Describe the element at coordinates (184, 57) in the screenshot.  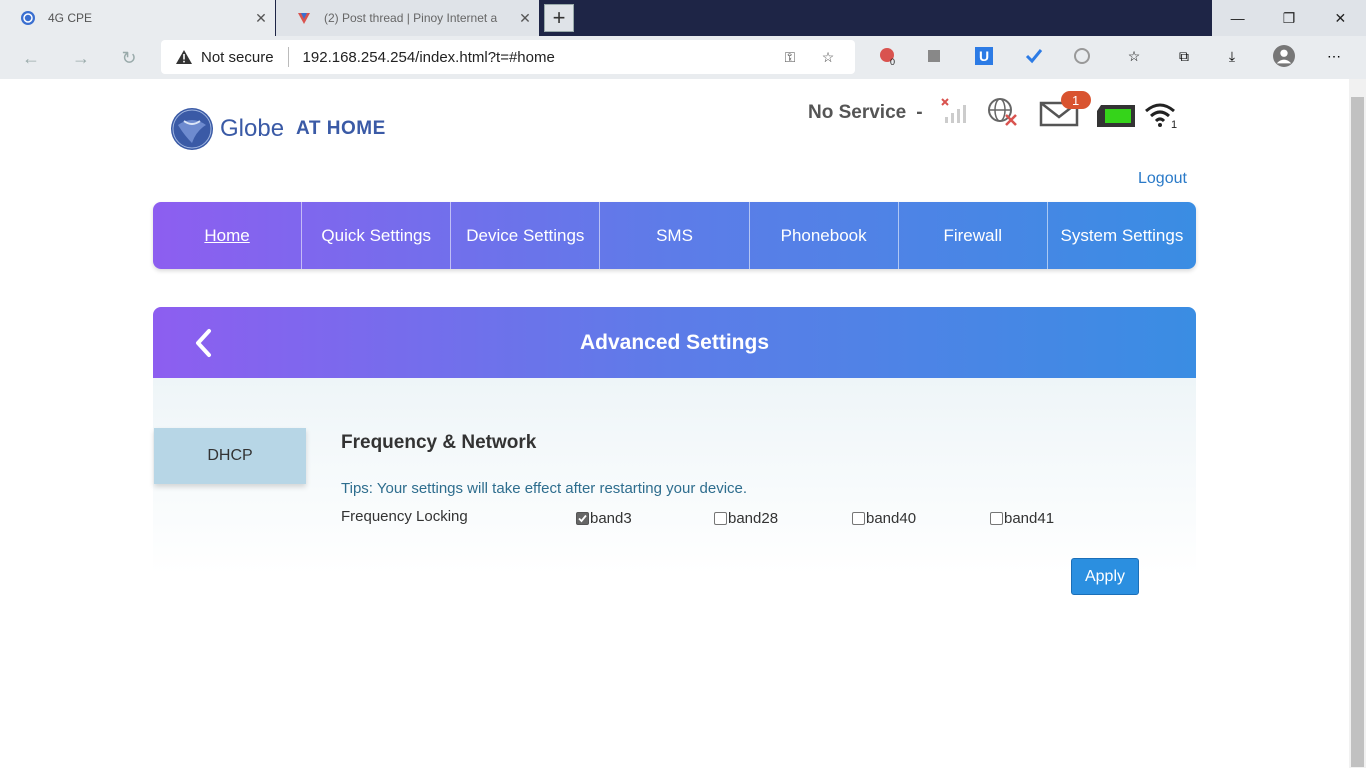
I see `warning-triangle-icon` at that location.